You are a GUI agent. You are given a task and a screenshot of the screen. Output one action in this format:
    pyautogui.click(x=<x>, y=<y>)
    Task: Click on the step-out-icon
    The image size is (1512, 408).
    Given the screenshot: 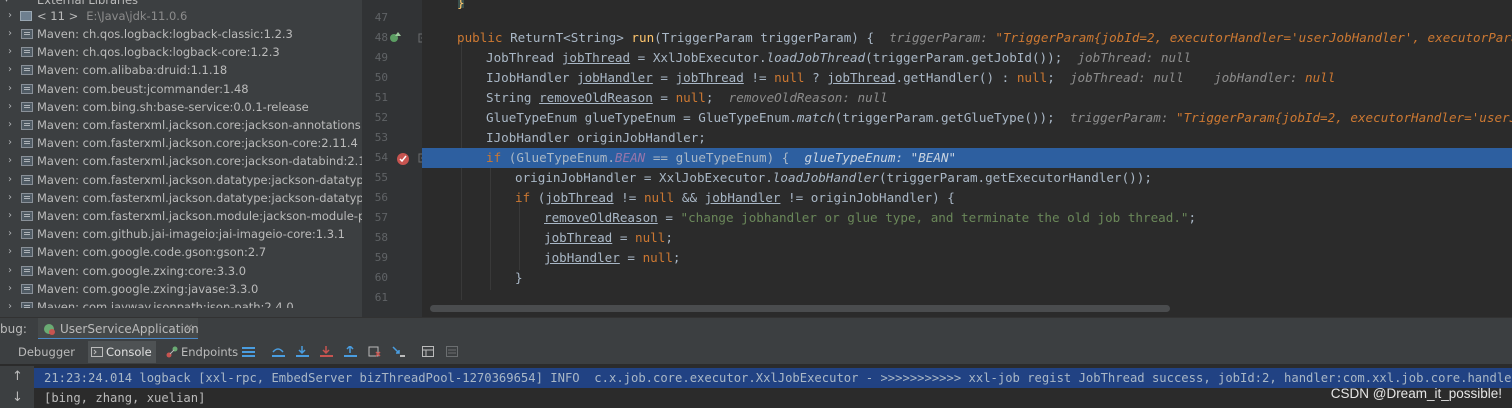 What is the action you would take?
    pyautogui.click(x=350, y=352)
    